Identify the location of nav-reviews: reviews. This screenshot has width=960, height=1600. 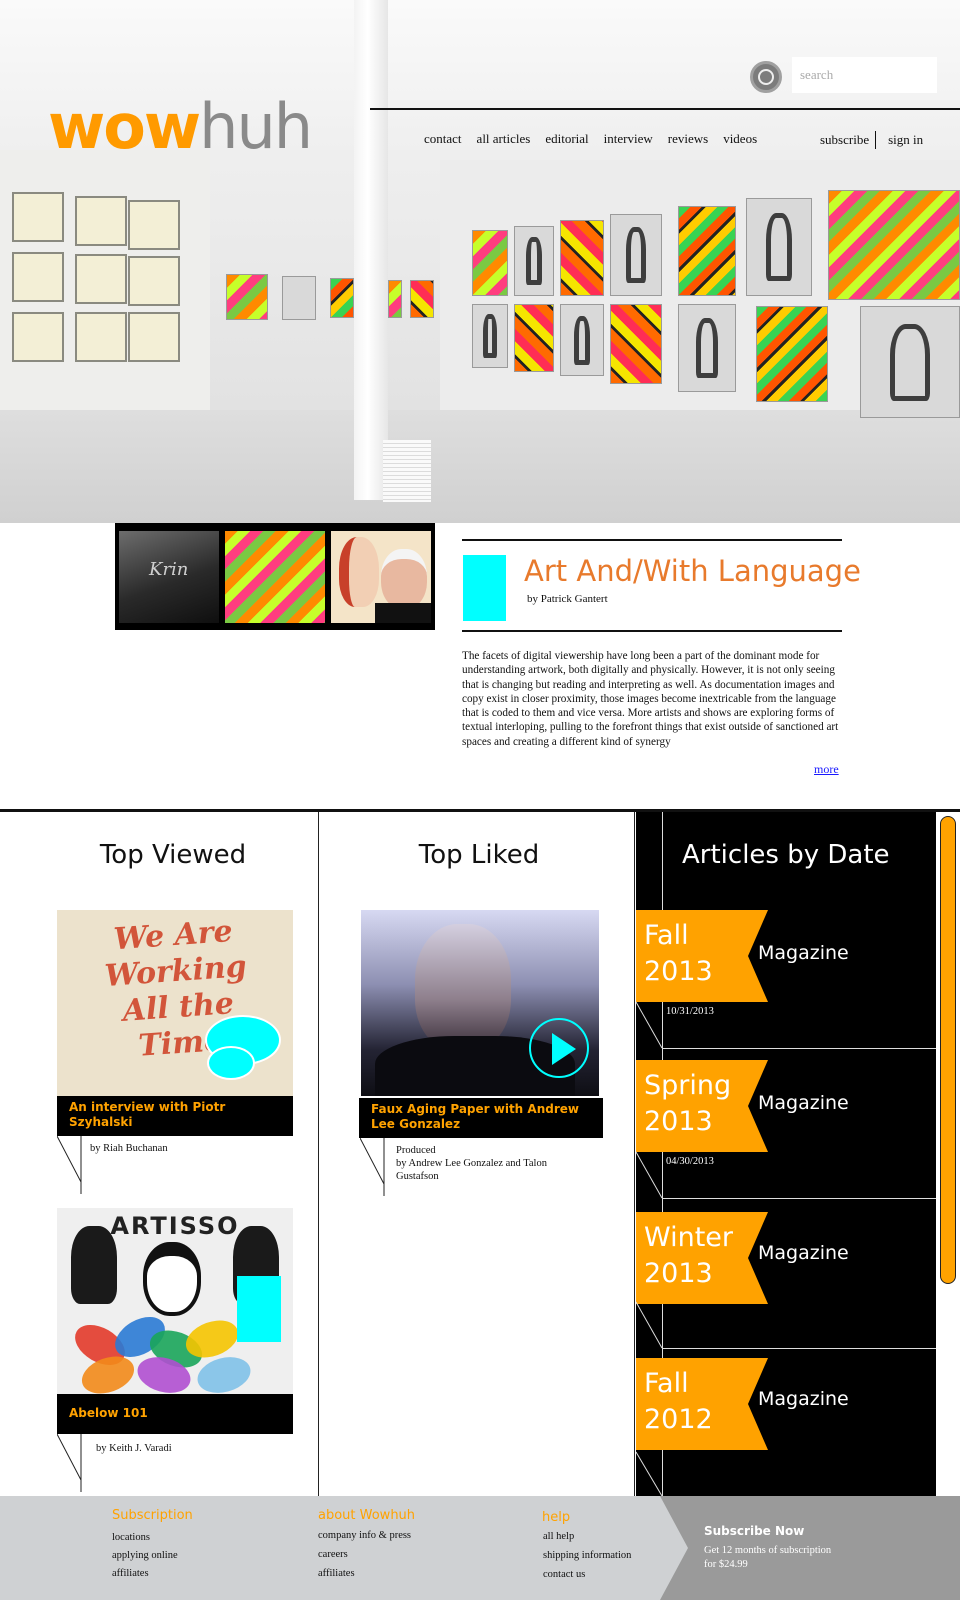
(688, 139).